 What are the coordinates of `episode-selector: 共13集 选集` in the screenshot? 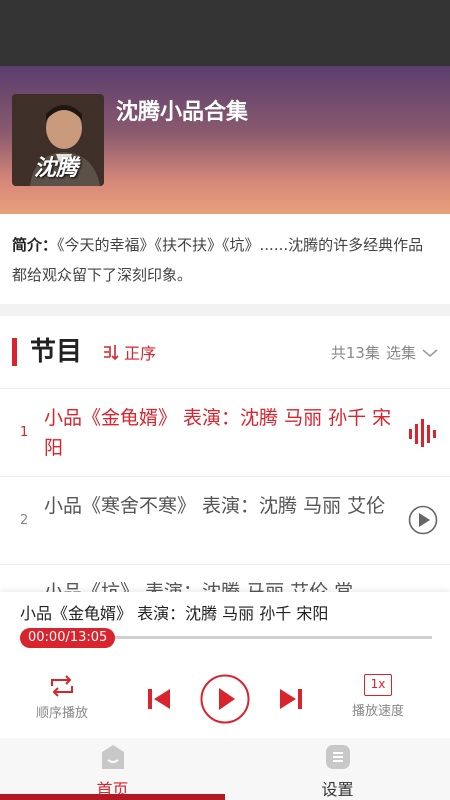 It's located at (384, 352).